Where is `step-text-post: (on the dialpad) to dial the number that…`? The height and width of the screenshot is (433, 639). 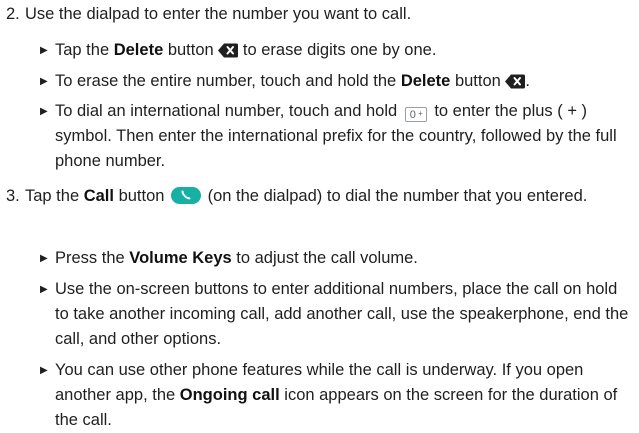 step-text-post: (on the dialpad) to dial the number that… is located at coordinates (395, 196).